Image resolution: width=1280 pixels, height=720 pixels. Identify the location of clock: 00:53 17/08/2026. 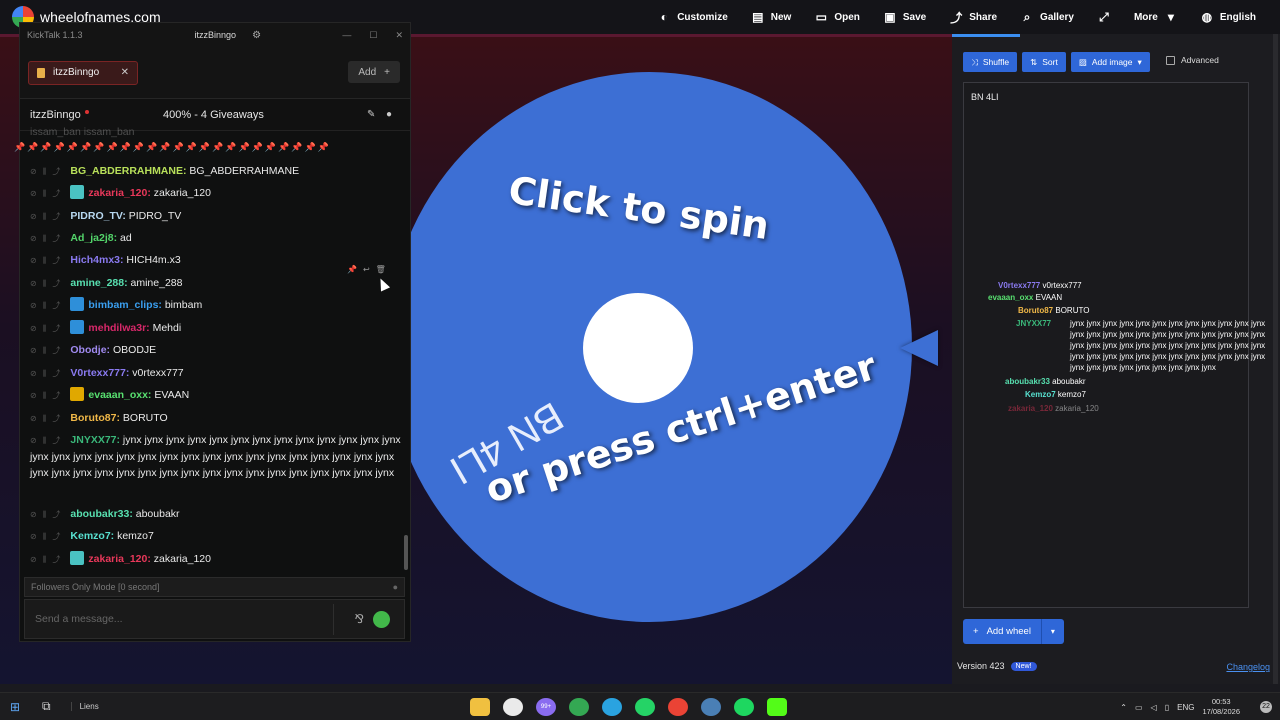
(1221, 707).